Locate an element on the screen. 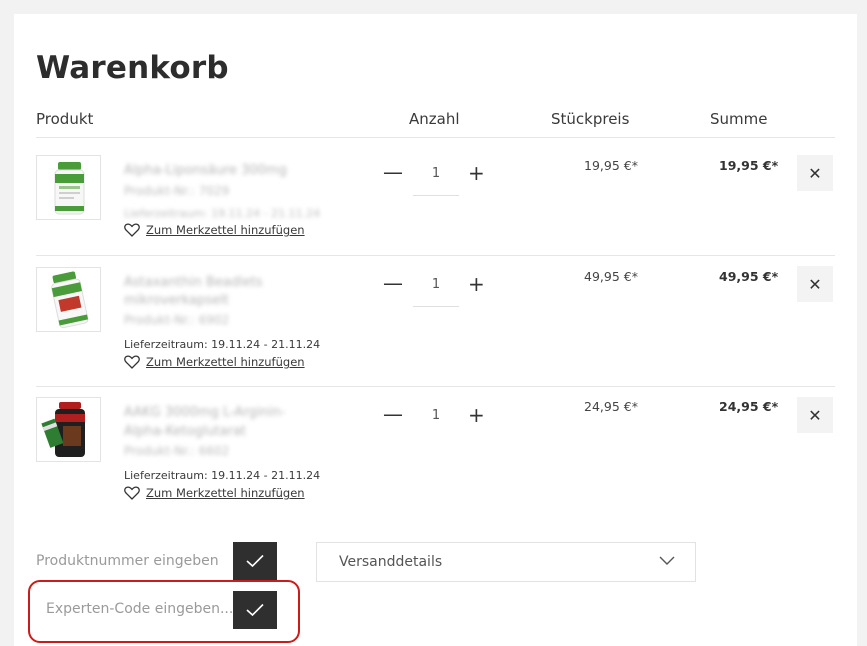 This screenshot has height=646, width=867. product-name-line2: Alpha-Ketoglutarat is located at coordinates (185, 431).